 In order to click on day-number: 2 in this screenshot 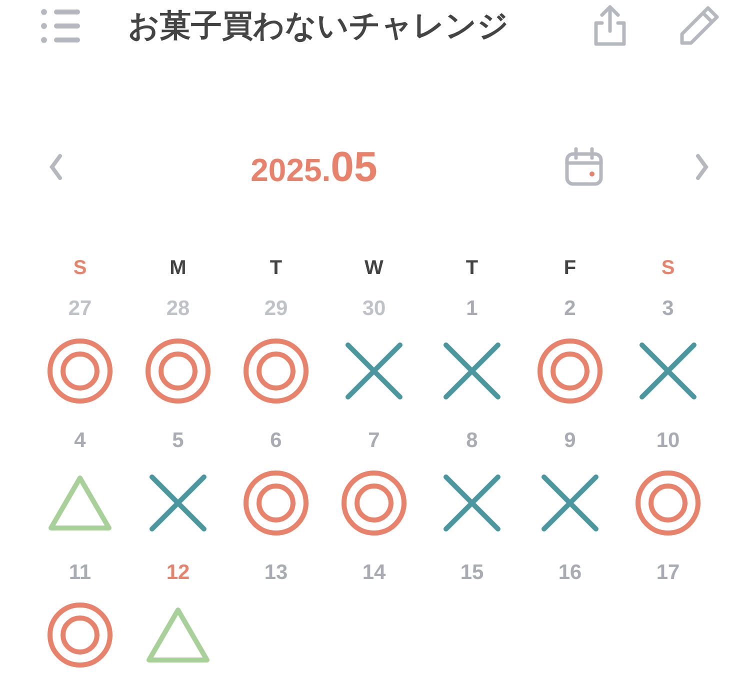, I will do `click(570, 309)`.